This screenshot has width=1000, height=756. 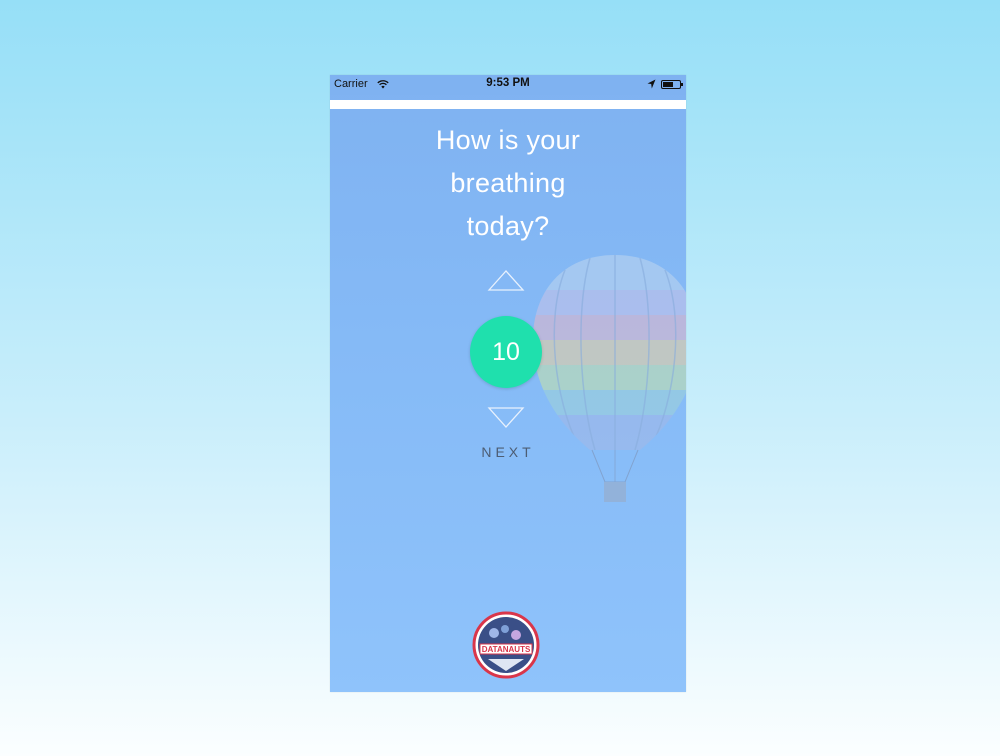 I want to click on chevron-down-icon, so click(x=506, y=418).